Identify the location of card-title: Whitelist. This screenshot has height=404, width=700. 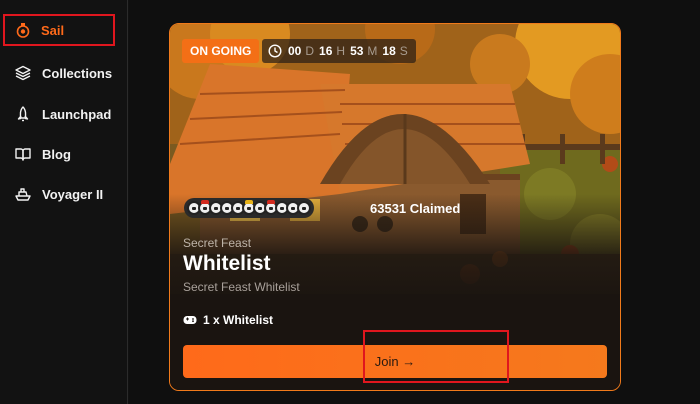
(227, 263).